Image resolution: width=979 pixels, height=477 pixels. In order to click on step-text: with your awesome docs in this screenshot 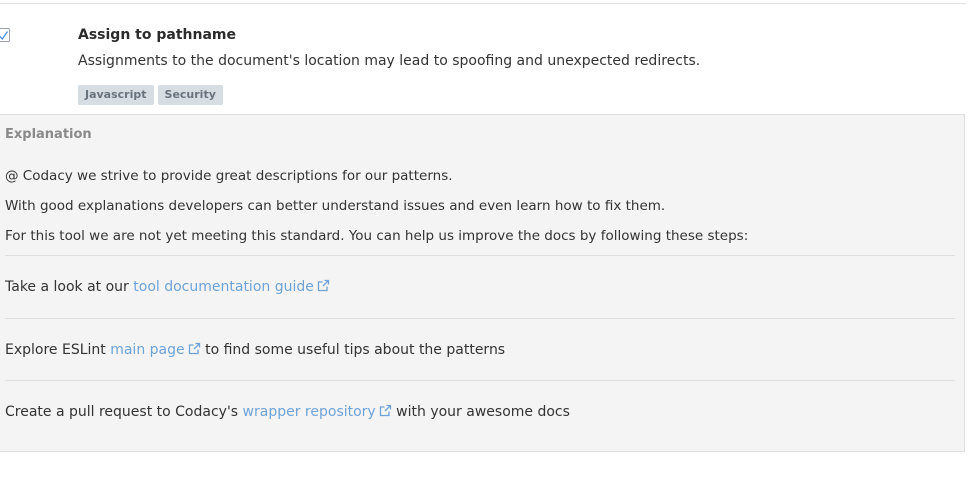, I will do `click(480, 412)`.